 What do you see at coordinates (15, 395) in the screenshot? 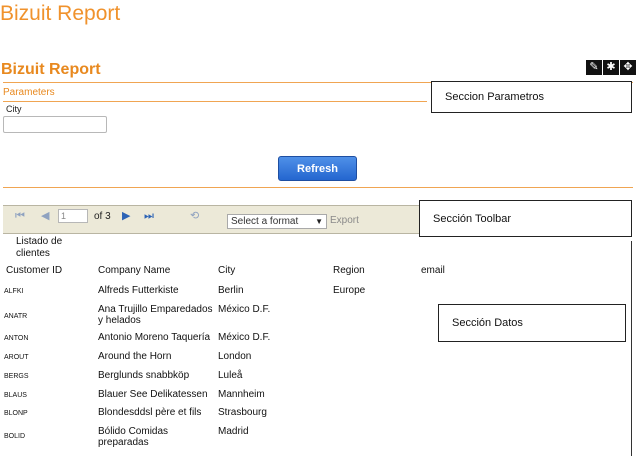
I see `customer-id: BLAUS` at bounding box center [15, 395].